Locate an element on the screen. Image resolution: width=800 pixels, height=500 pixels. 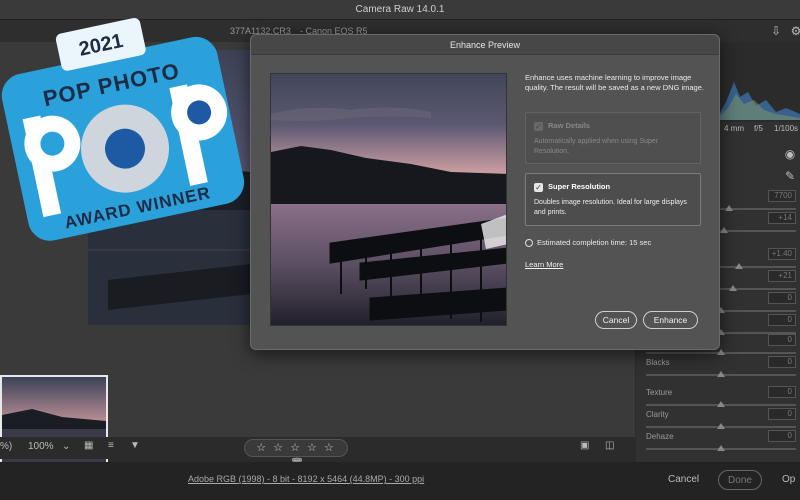
slider-label: Blacks is located at coordinates (658, 362).